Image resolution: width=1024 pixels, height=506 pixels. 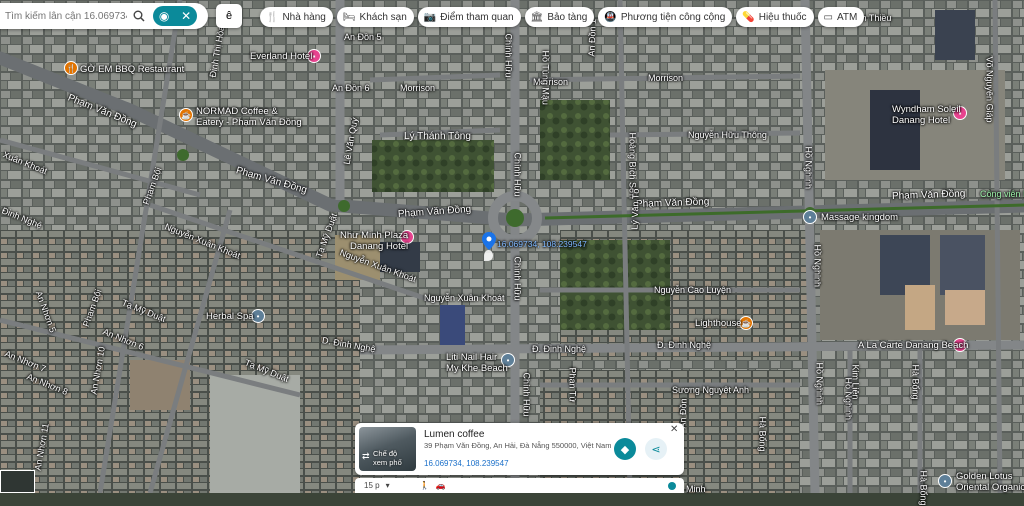 I want to click on status-dot, so click(x=672, y=486).